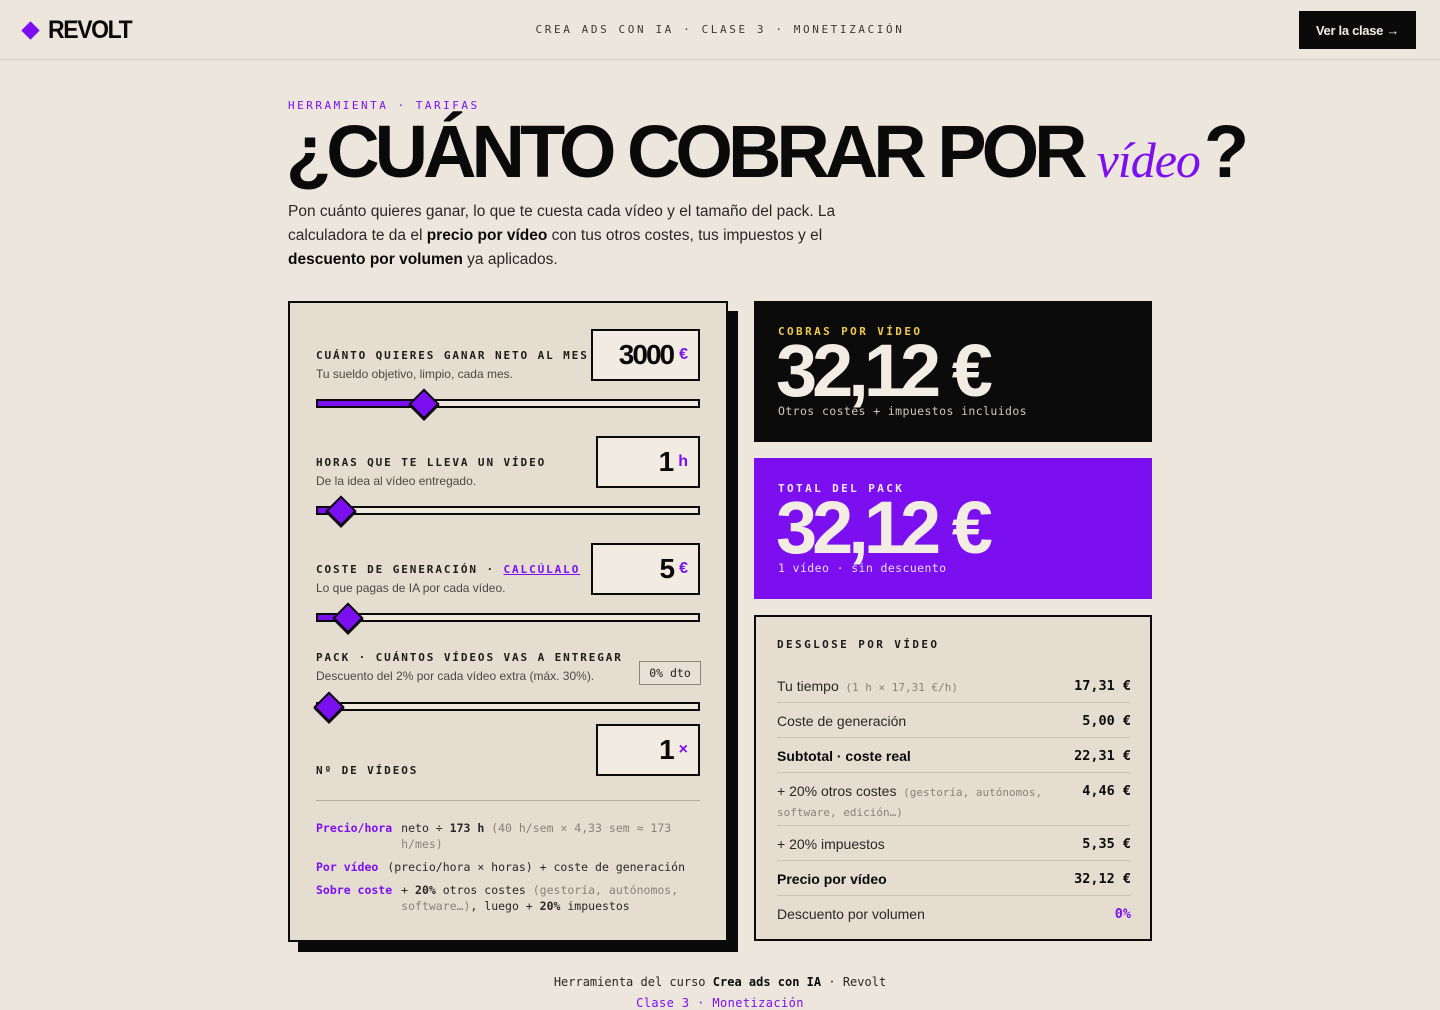  What do you see at coordinates (837, 791) in the screenshot?
I see `breakdown-label-text: + 20% otros costes` at bounding box center [837, 791].